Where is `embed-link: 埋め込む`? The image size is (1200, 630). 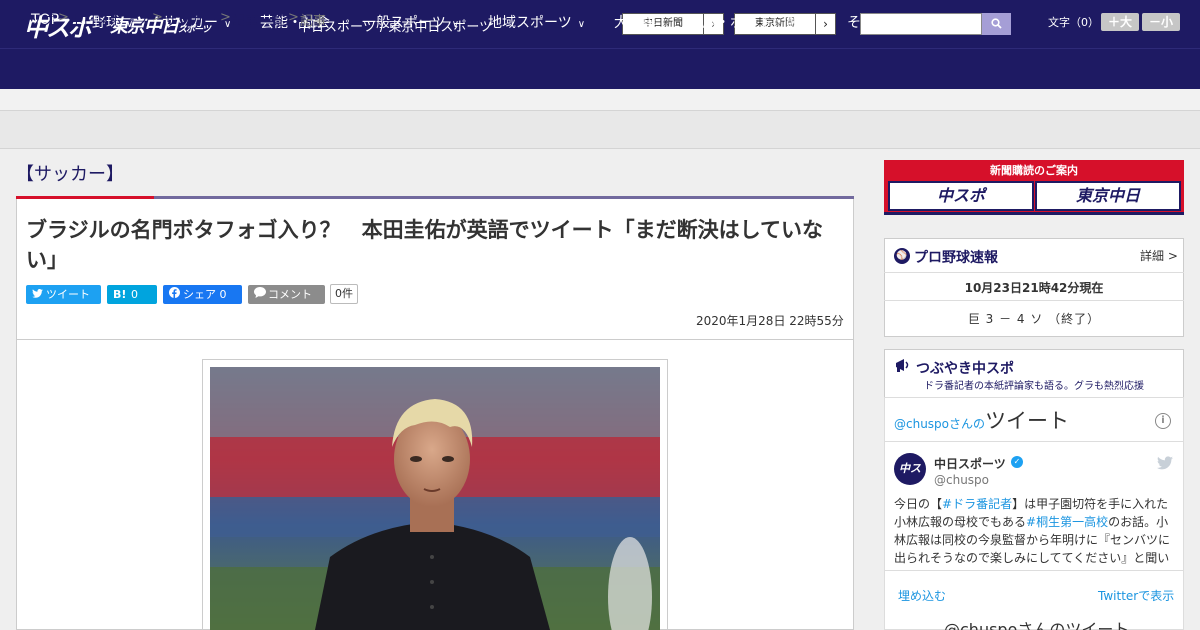 embed-link: 埋め込む is located at coordinates (922, 595).